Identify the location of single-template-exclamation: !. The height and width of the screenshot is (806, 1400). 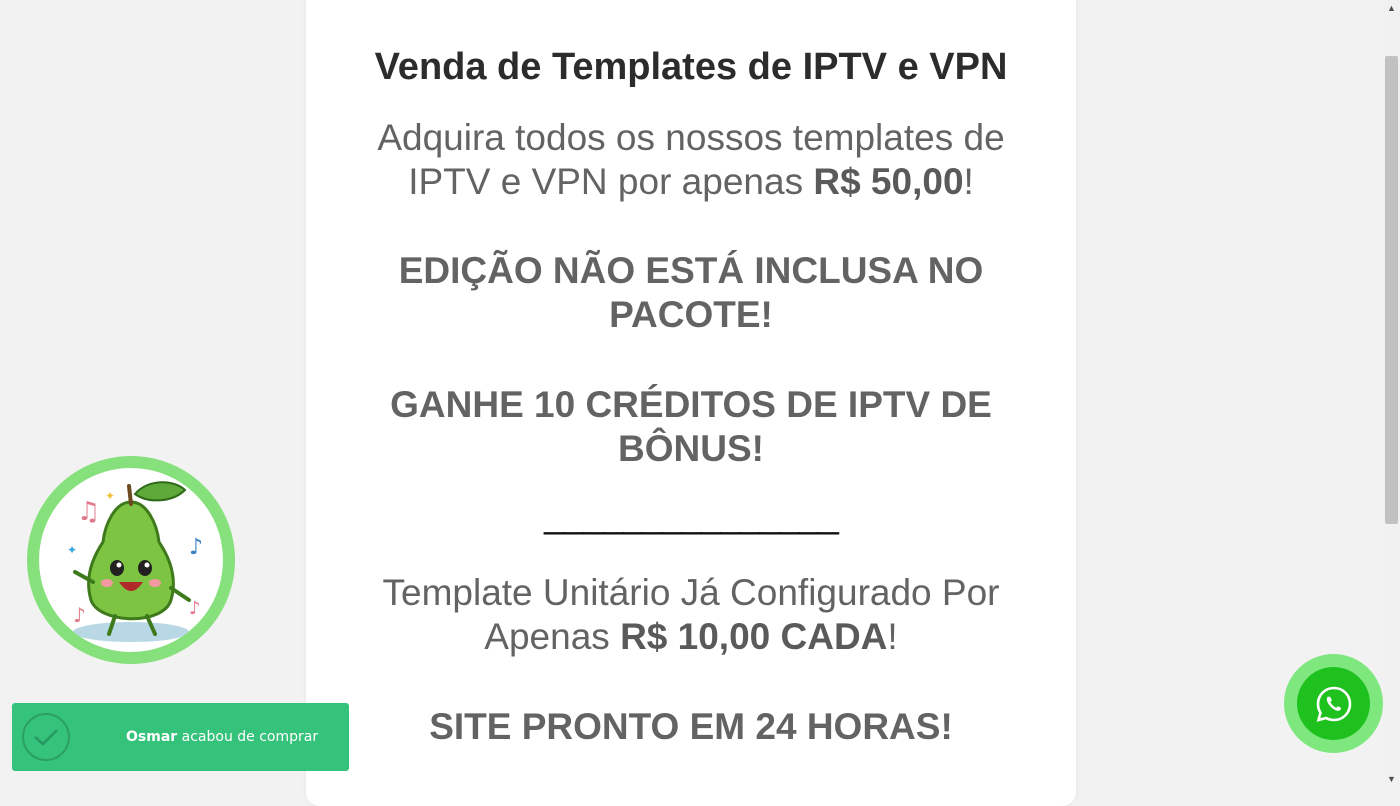
(892, 636).